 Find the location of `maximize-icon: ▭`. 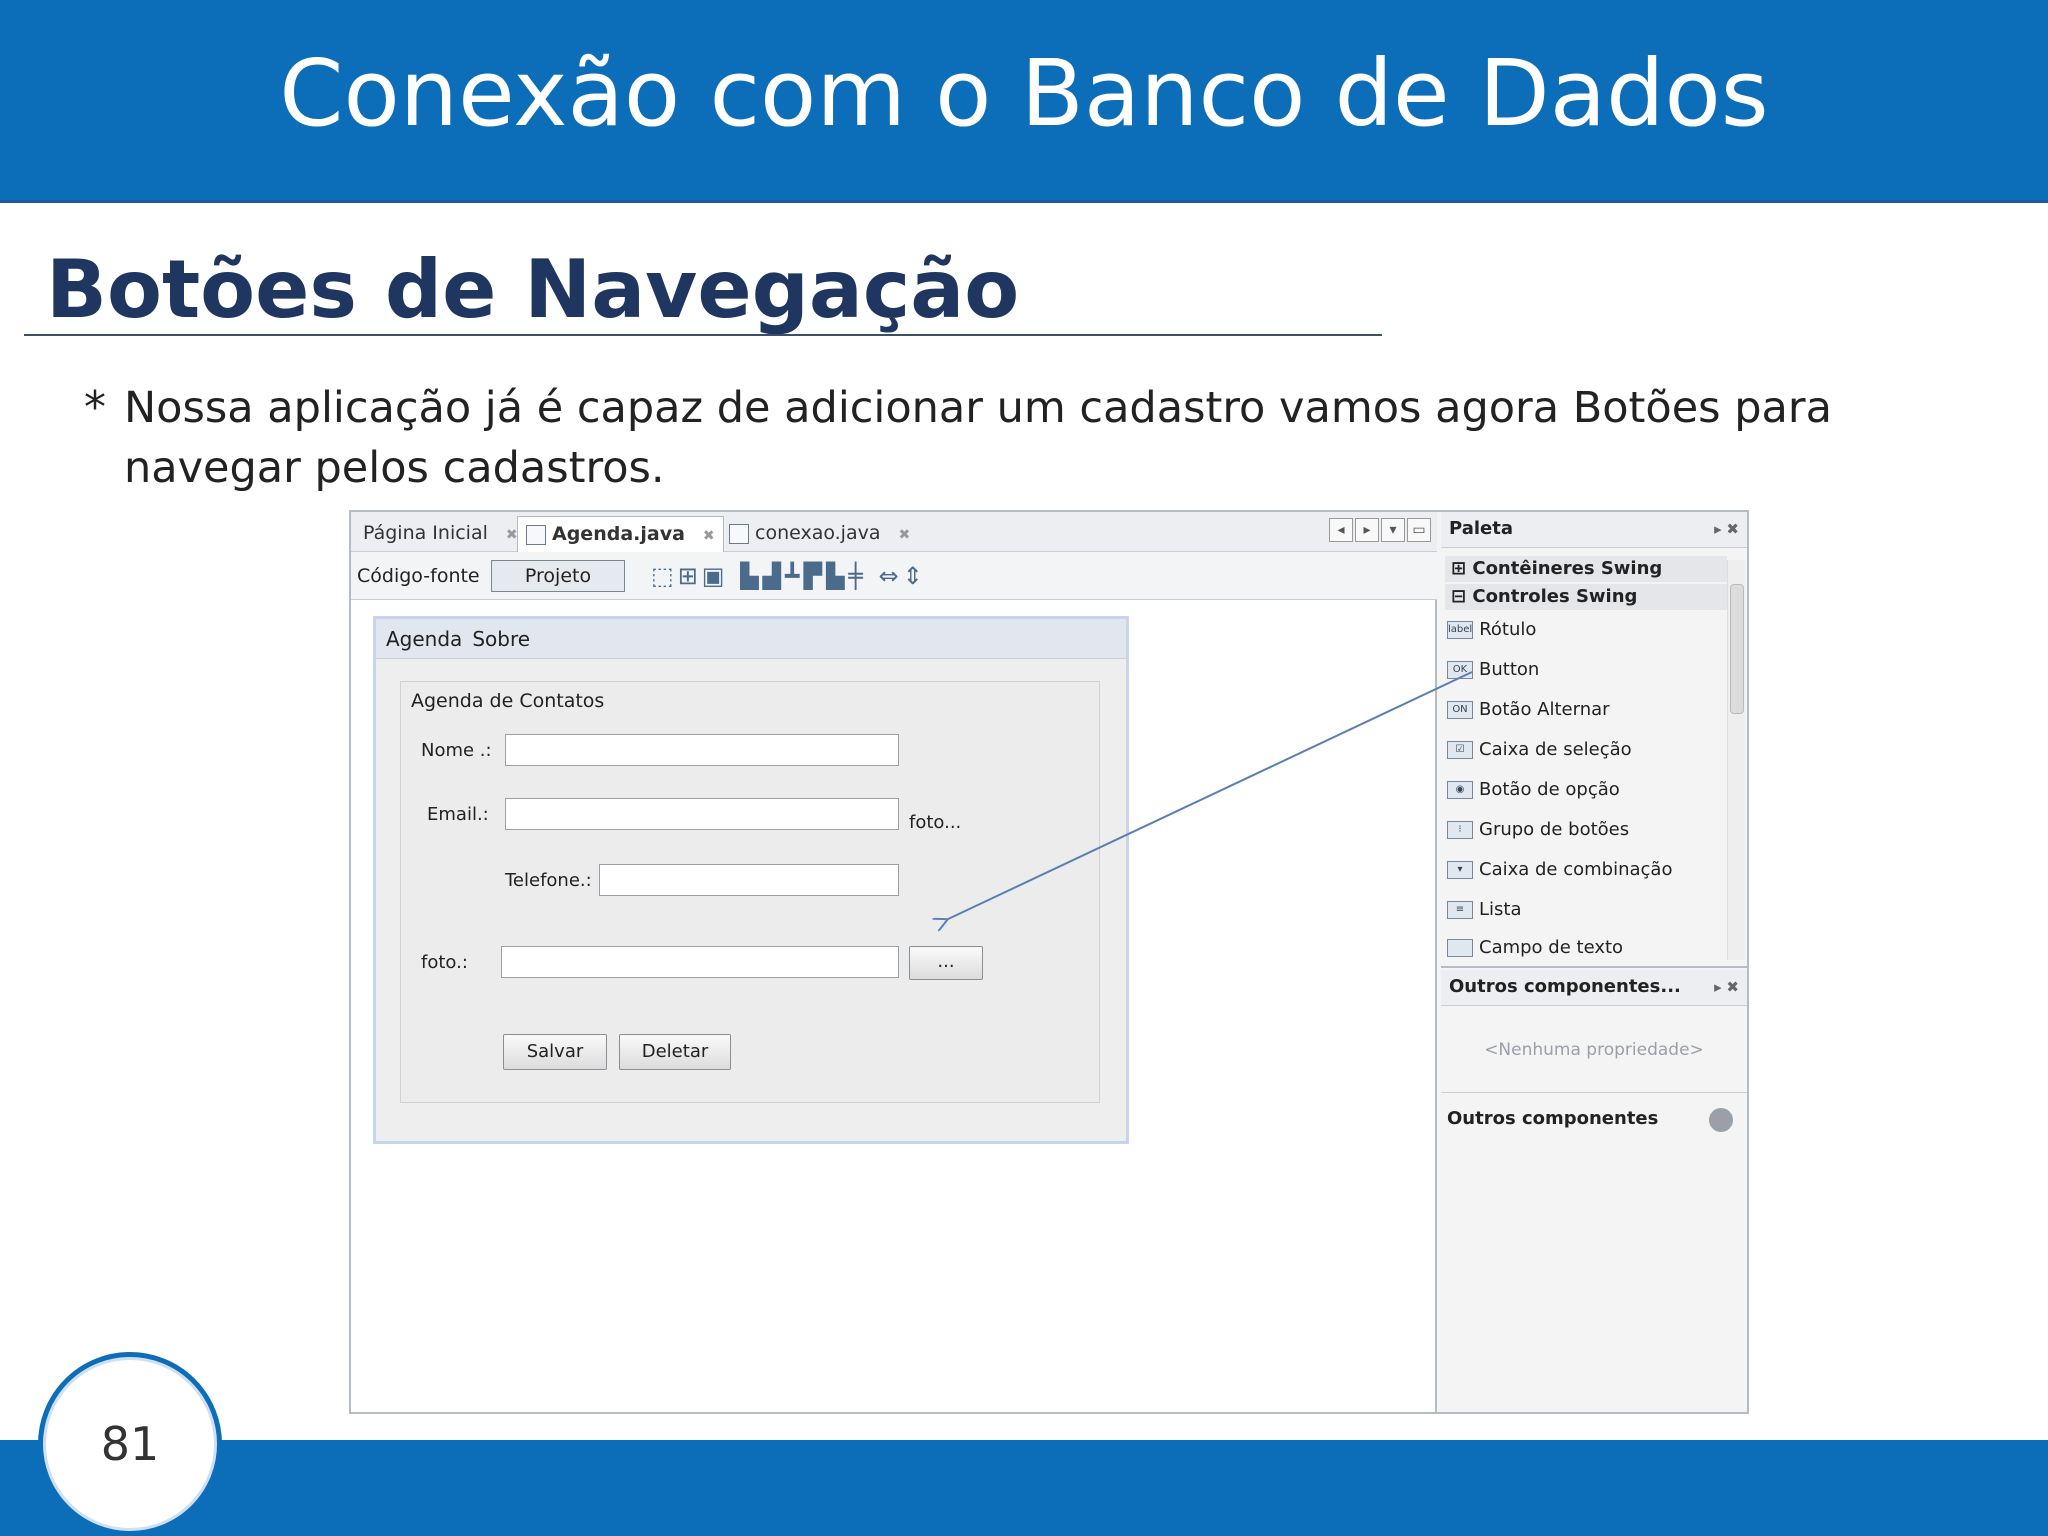

maximize-icon: ▭ is located at coordinates (1419, 530).